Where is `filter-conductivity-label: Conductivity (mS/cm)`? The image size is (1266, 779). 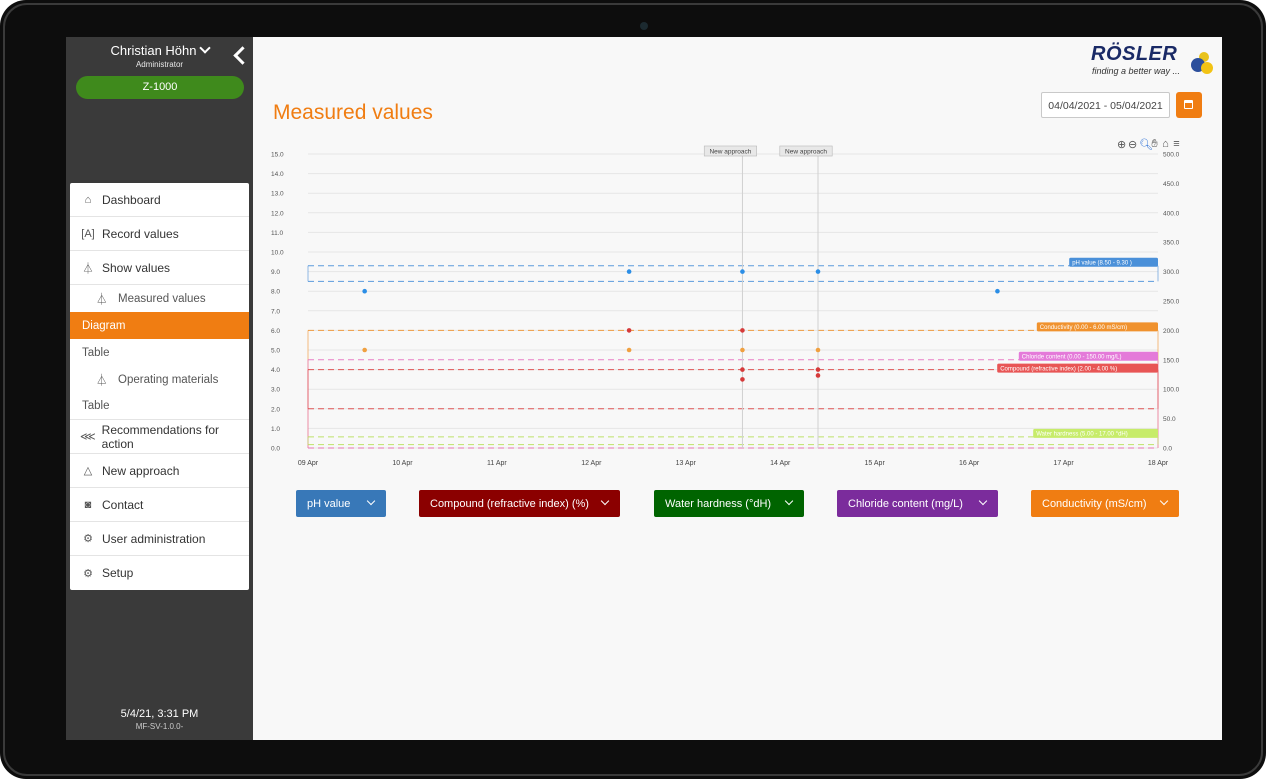 filter-conductivity-label: Conductivity (mS/cm) is located at coordinates (1094, 503).